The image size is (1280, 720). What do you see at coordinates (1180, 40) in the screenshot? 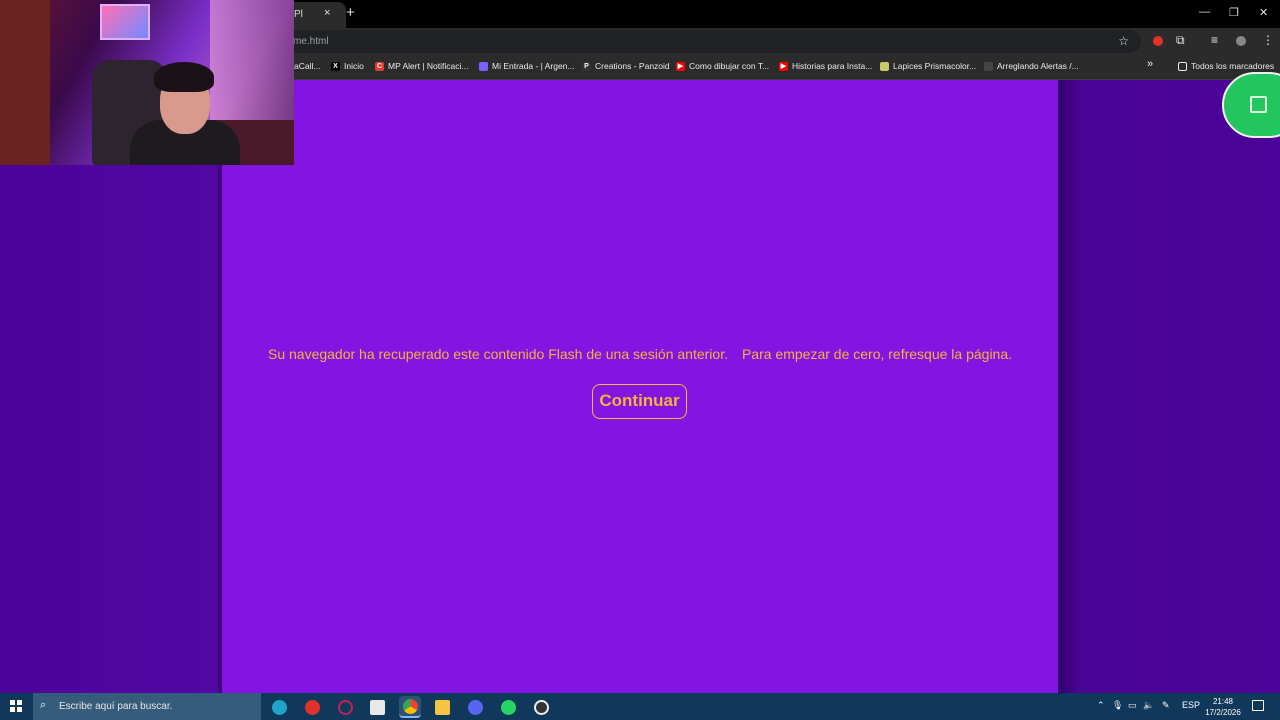
I see `extension-icon: ⧉` at bounding box center [1180, 40].